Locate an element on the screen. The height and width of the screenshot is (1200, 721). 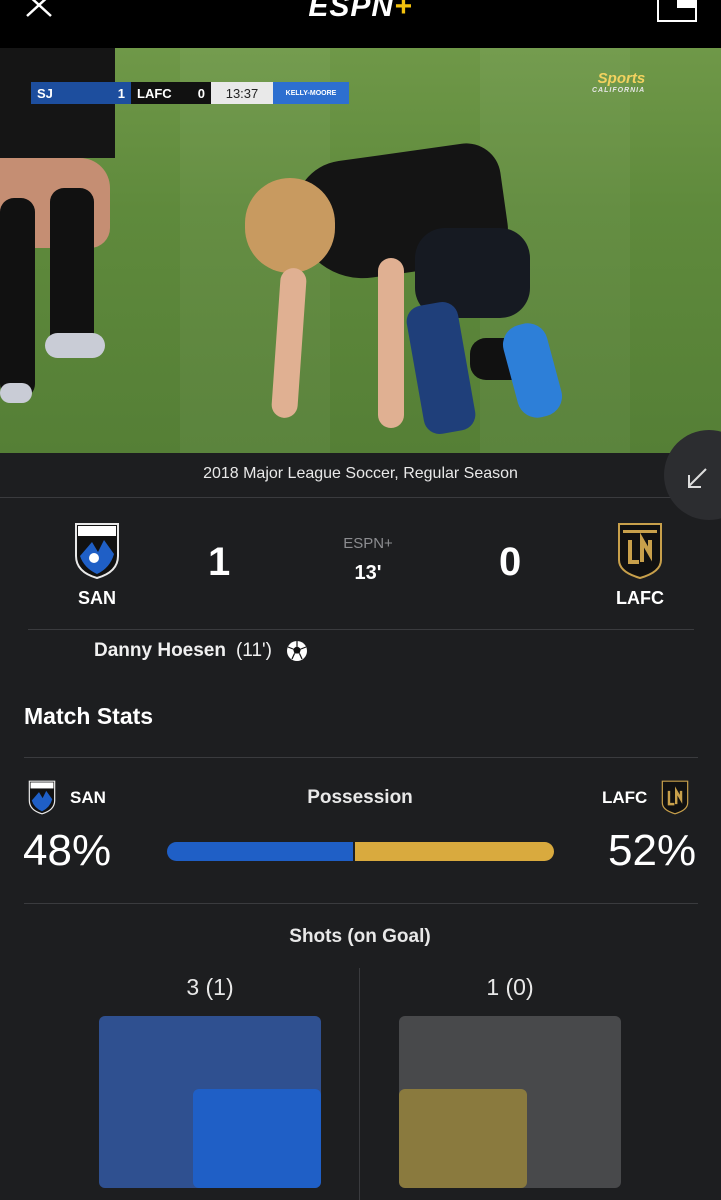
possession-bar is located at coordinates (360, 851).